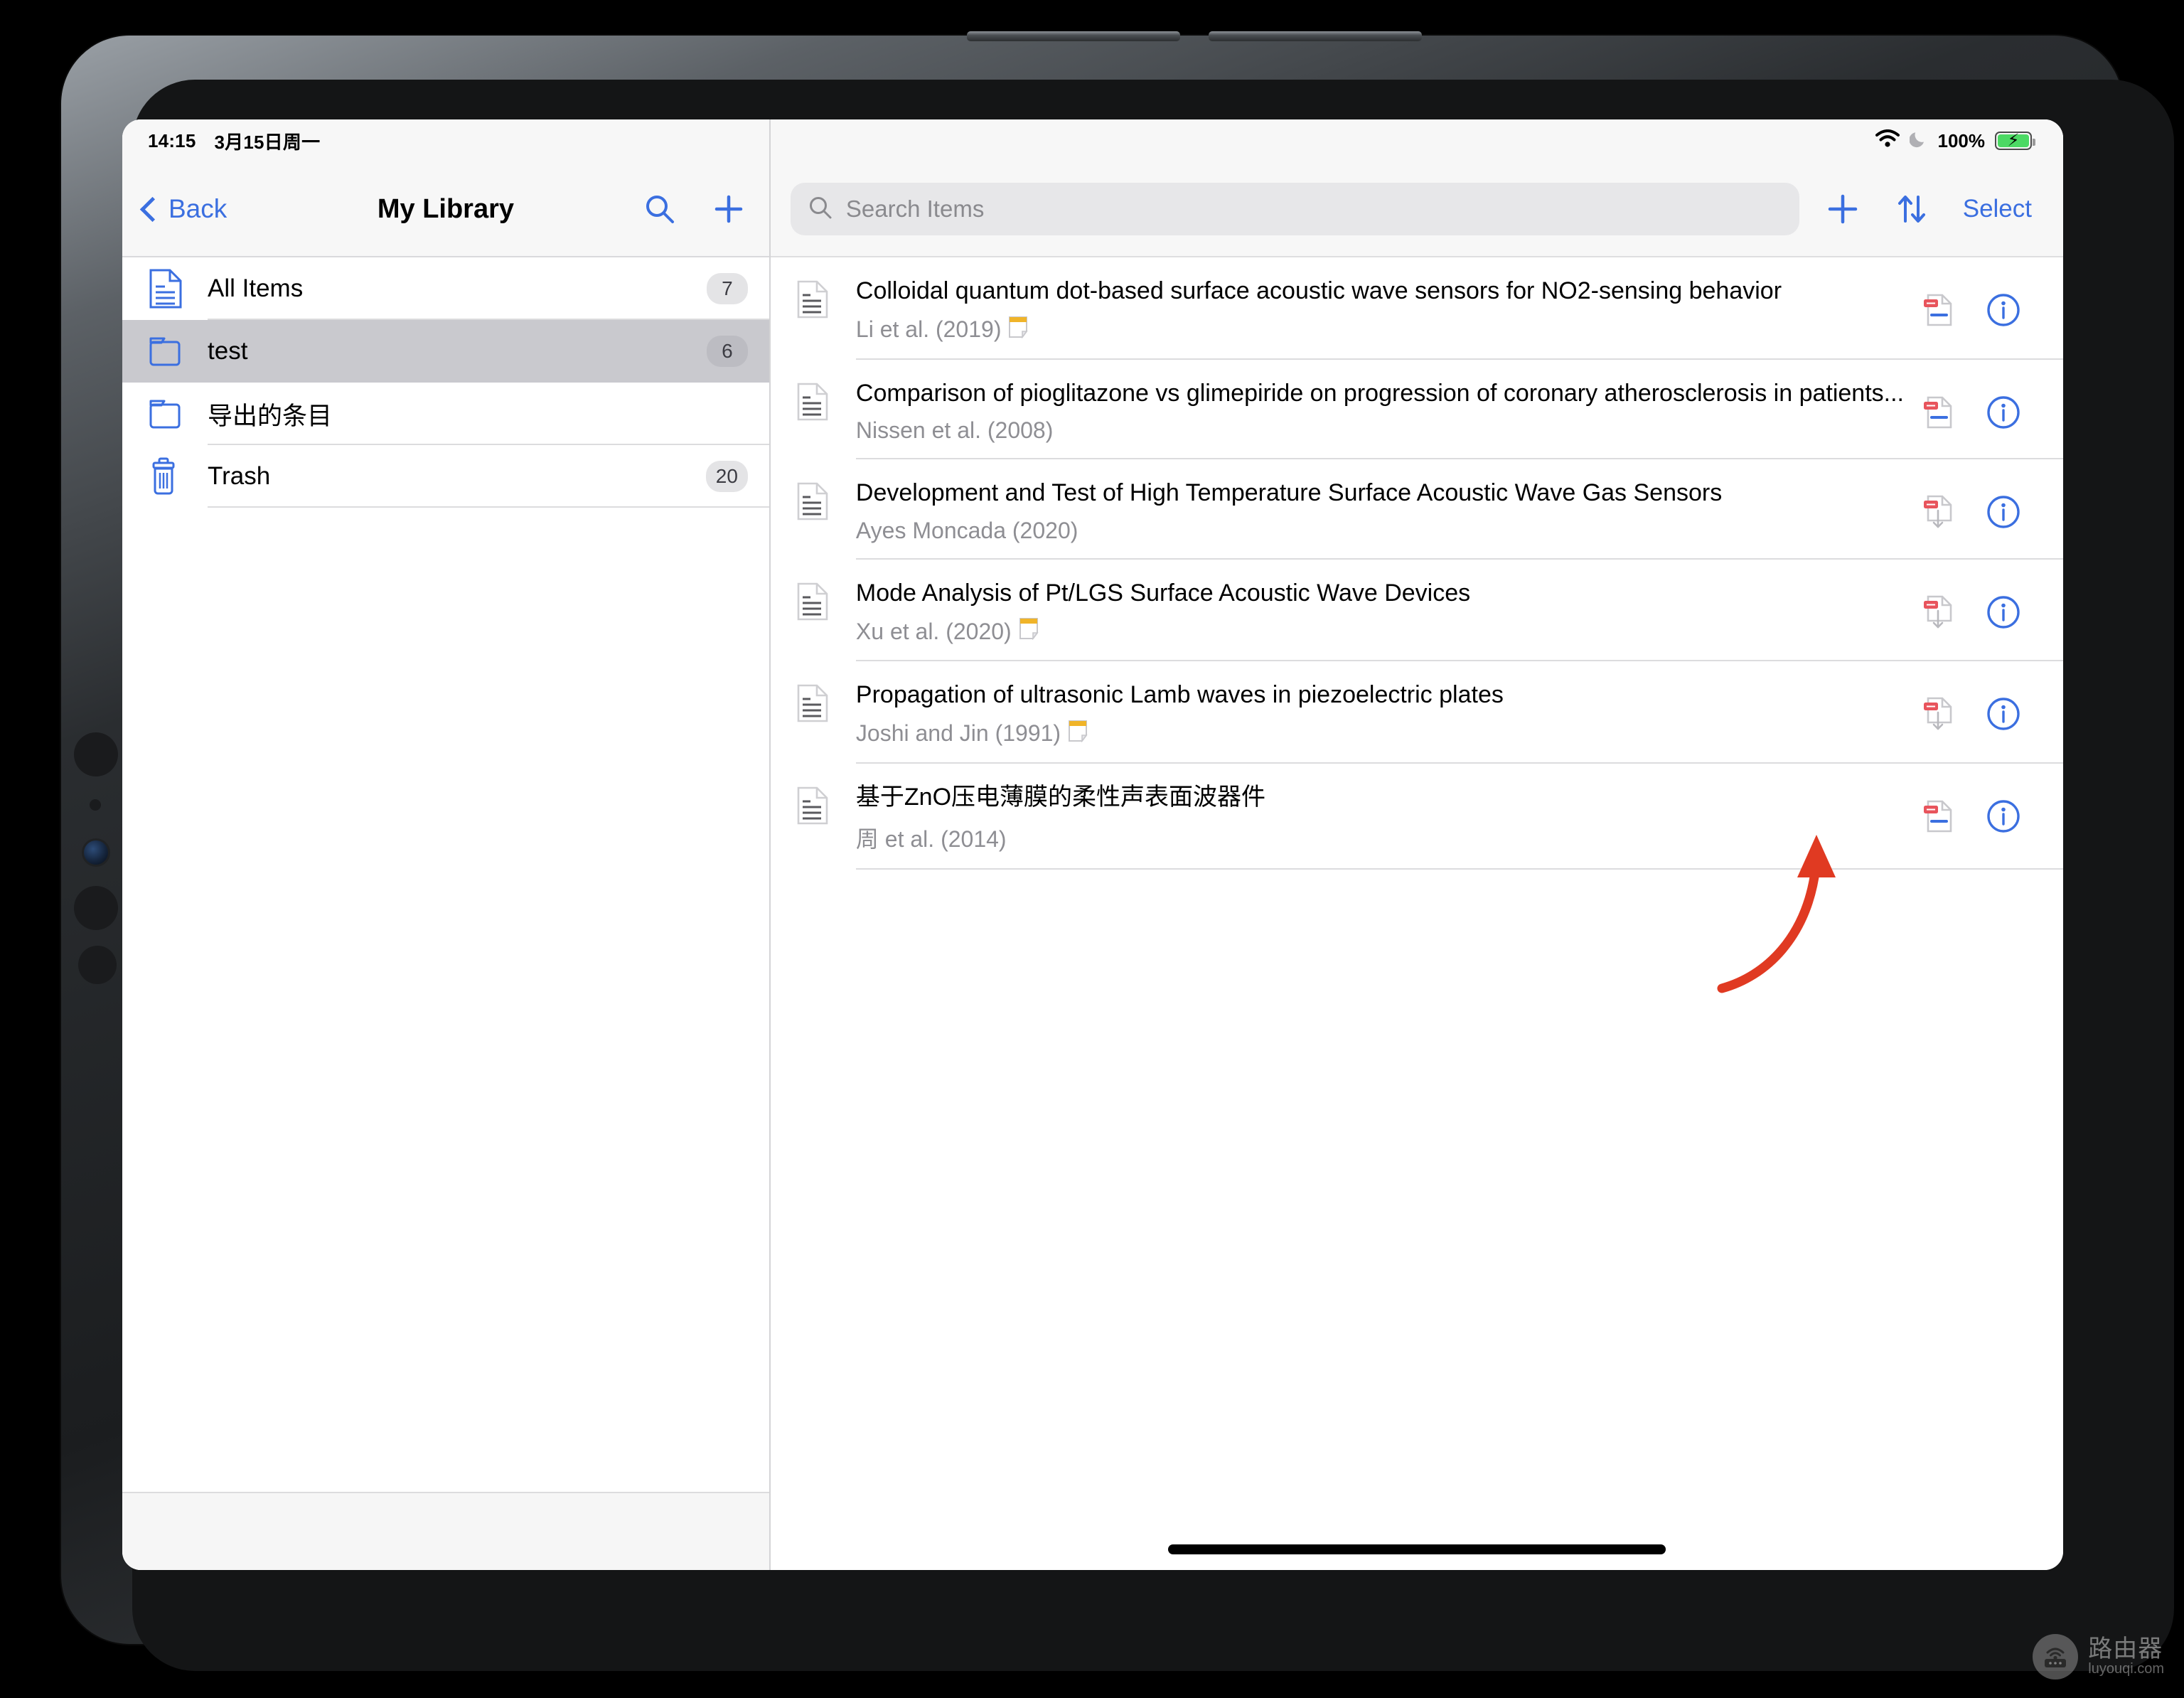 The width and height of the screenshot is (2184, 1698). Describe the element at coordinates (1316, 36) in the screenshot. I see `volume-down-button` at that location.